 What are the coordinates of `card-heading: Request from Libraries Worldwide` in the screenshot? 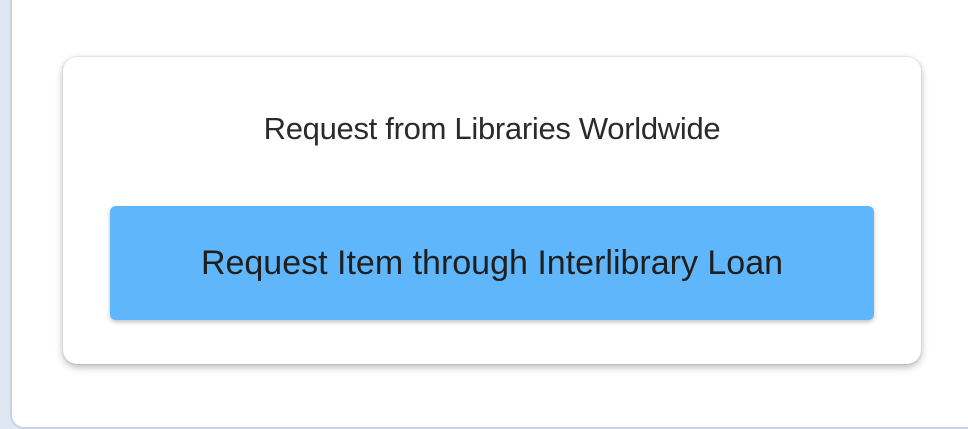 It's located at (492, 128).